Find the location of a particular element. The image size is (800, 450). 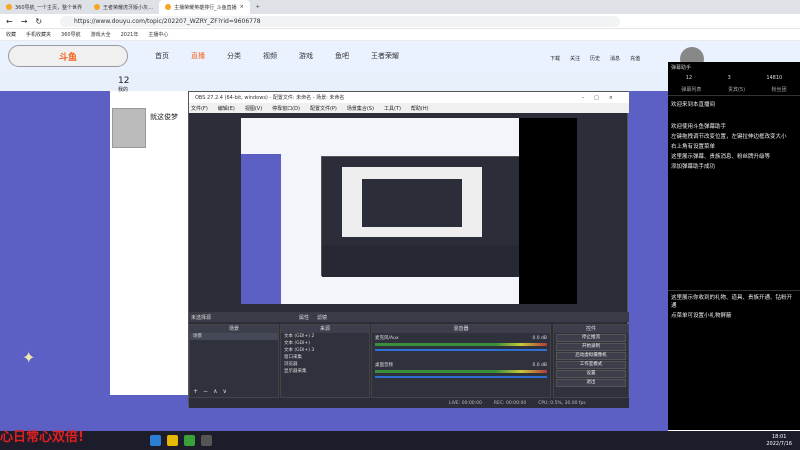

obs-menu-item: 配置文件(P) is located at coordinates (323, 108).